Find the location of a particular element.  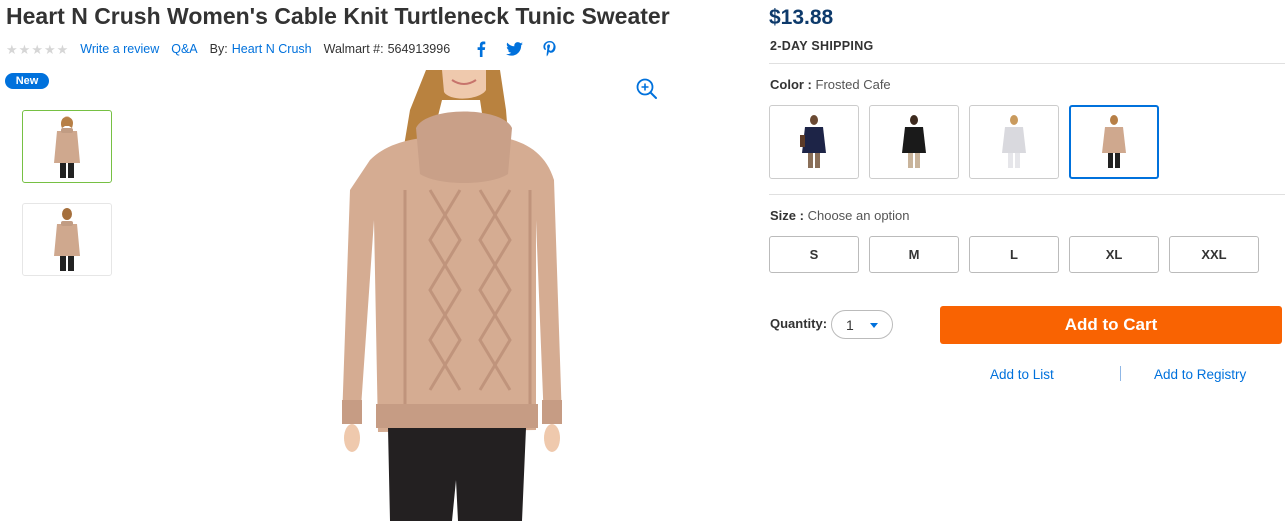

brand-link: Heart N Crush is located at coordinates (272, 49).